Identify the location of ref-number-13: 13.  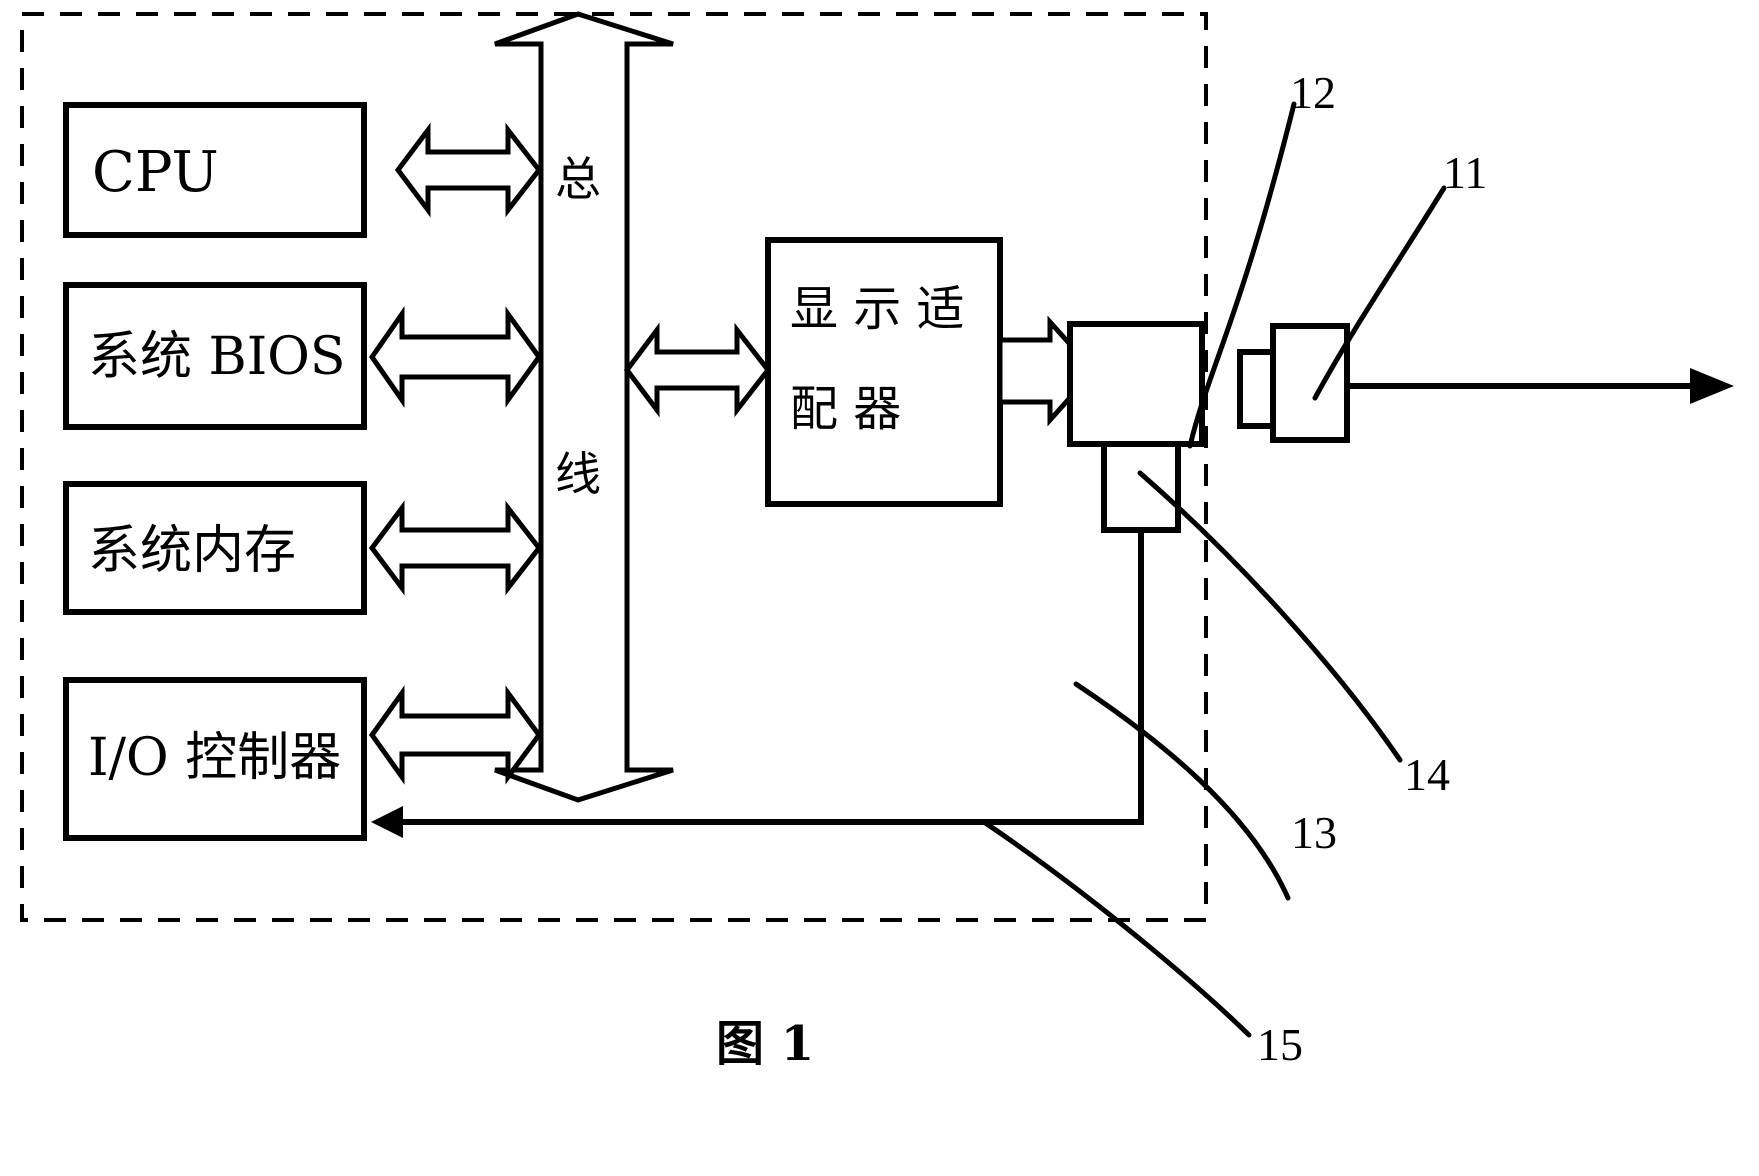
(1314, 832).